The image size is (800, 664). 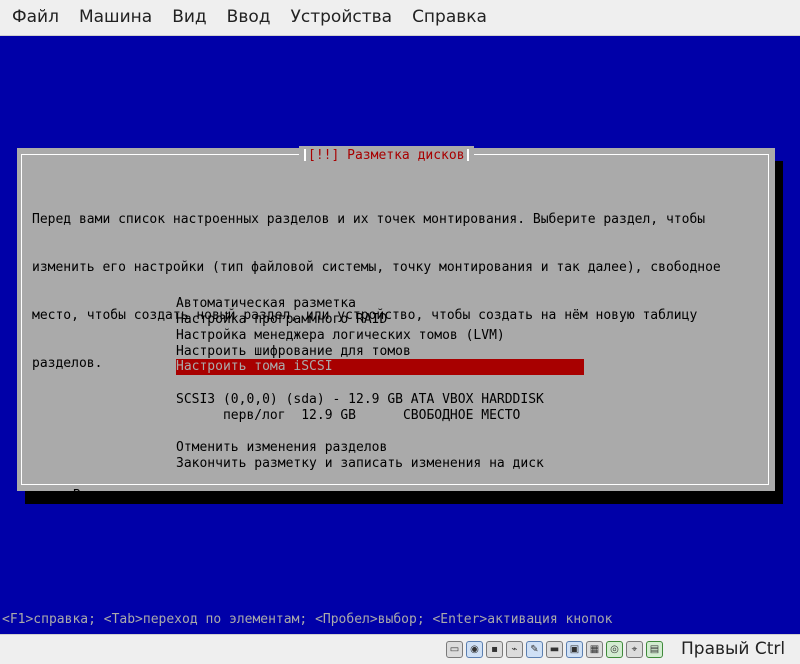 I want to click on menu-view: Вид, so click(x=189, y=17).